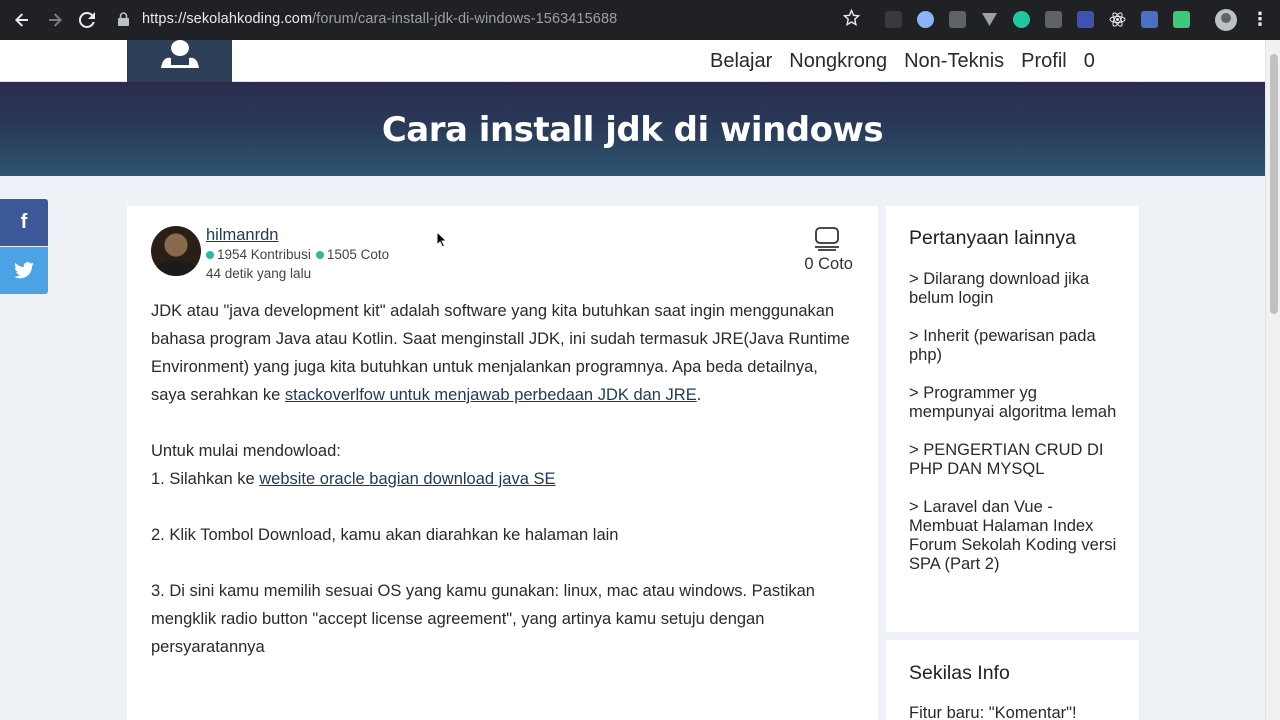 The image size is (1280, 720). I want to click on related-question-item: > Dilarang download jika belum login, so click(1014, 289).